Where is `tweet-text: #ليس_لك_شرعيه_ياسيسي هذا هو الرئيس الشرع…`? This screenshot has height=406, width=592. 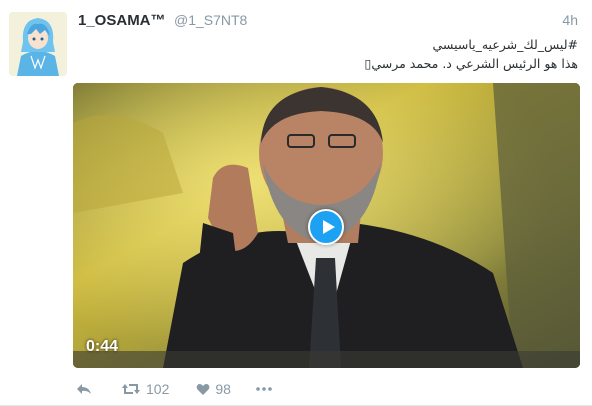 tweet-text: #ليس_لك_شرعيه_ياسيسي هذا هو الرئيس الشرع… is located at coordinates (328, 54).